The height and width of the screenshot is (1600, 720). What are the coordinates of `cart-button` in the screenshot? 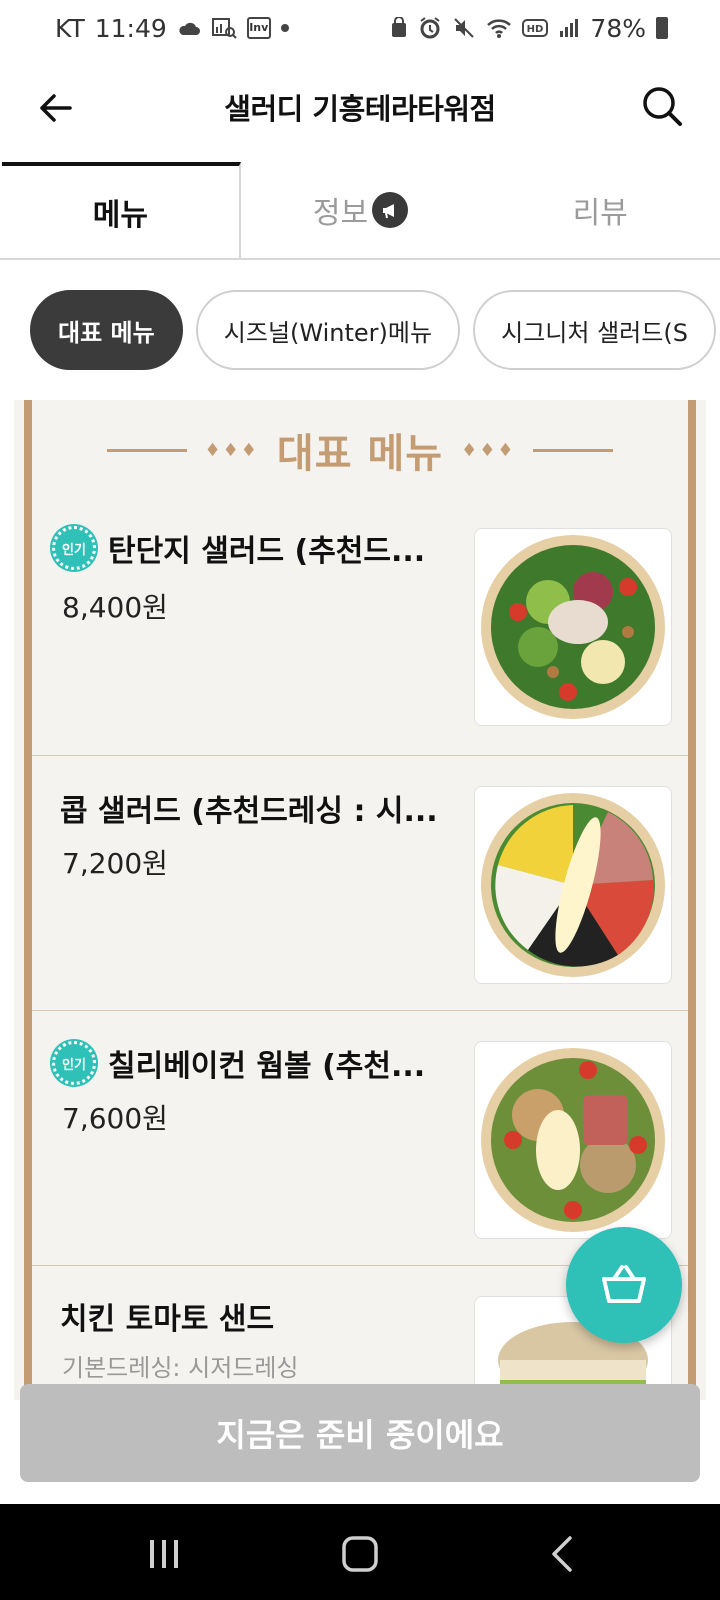 It's located at (624, 1285).